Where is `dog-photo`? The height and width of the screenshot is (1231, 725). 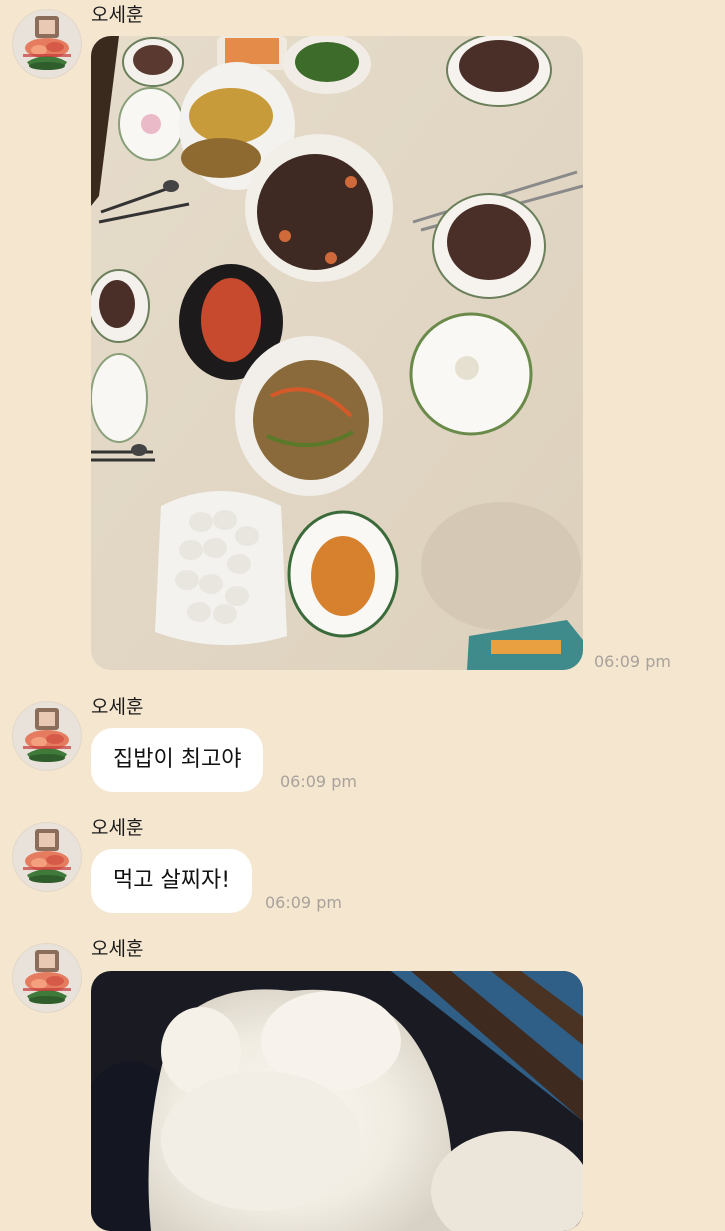 dog-photo is located at coordinates (337, 1101).